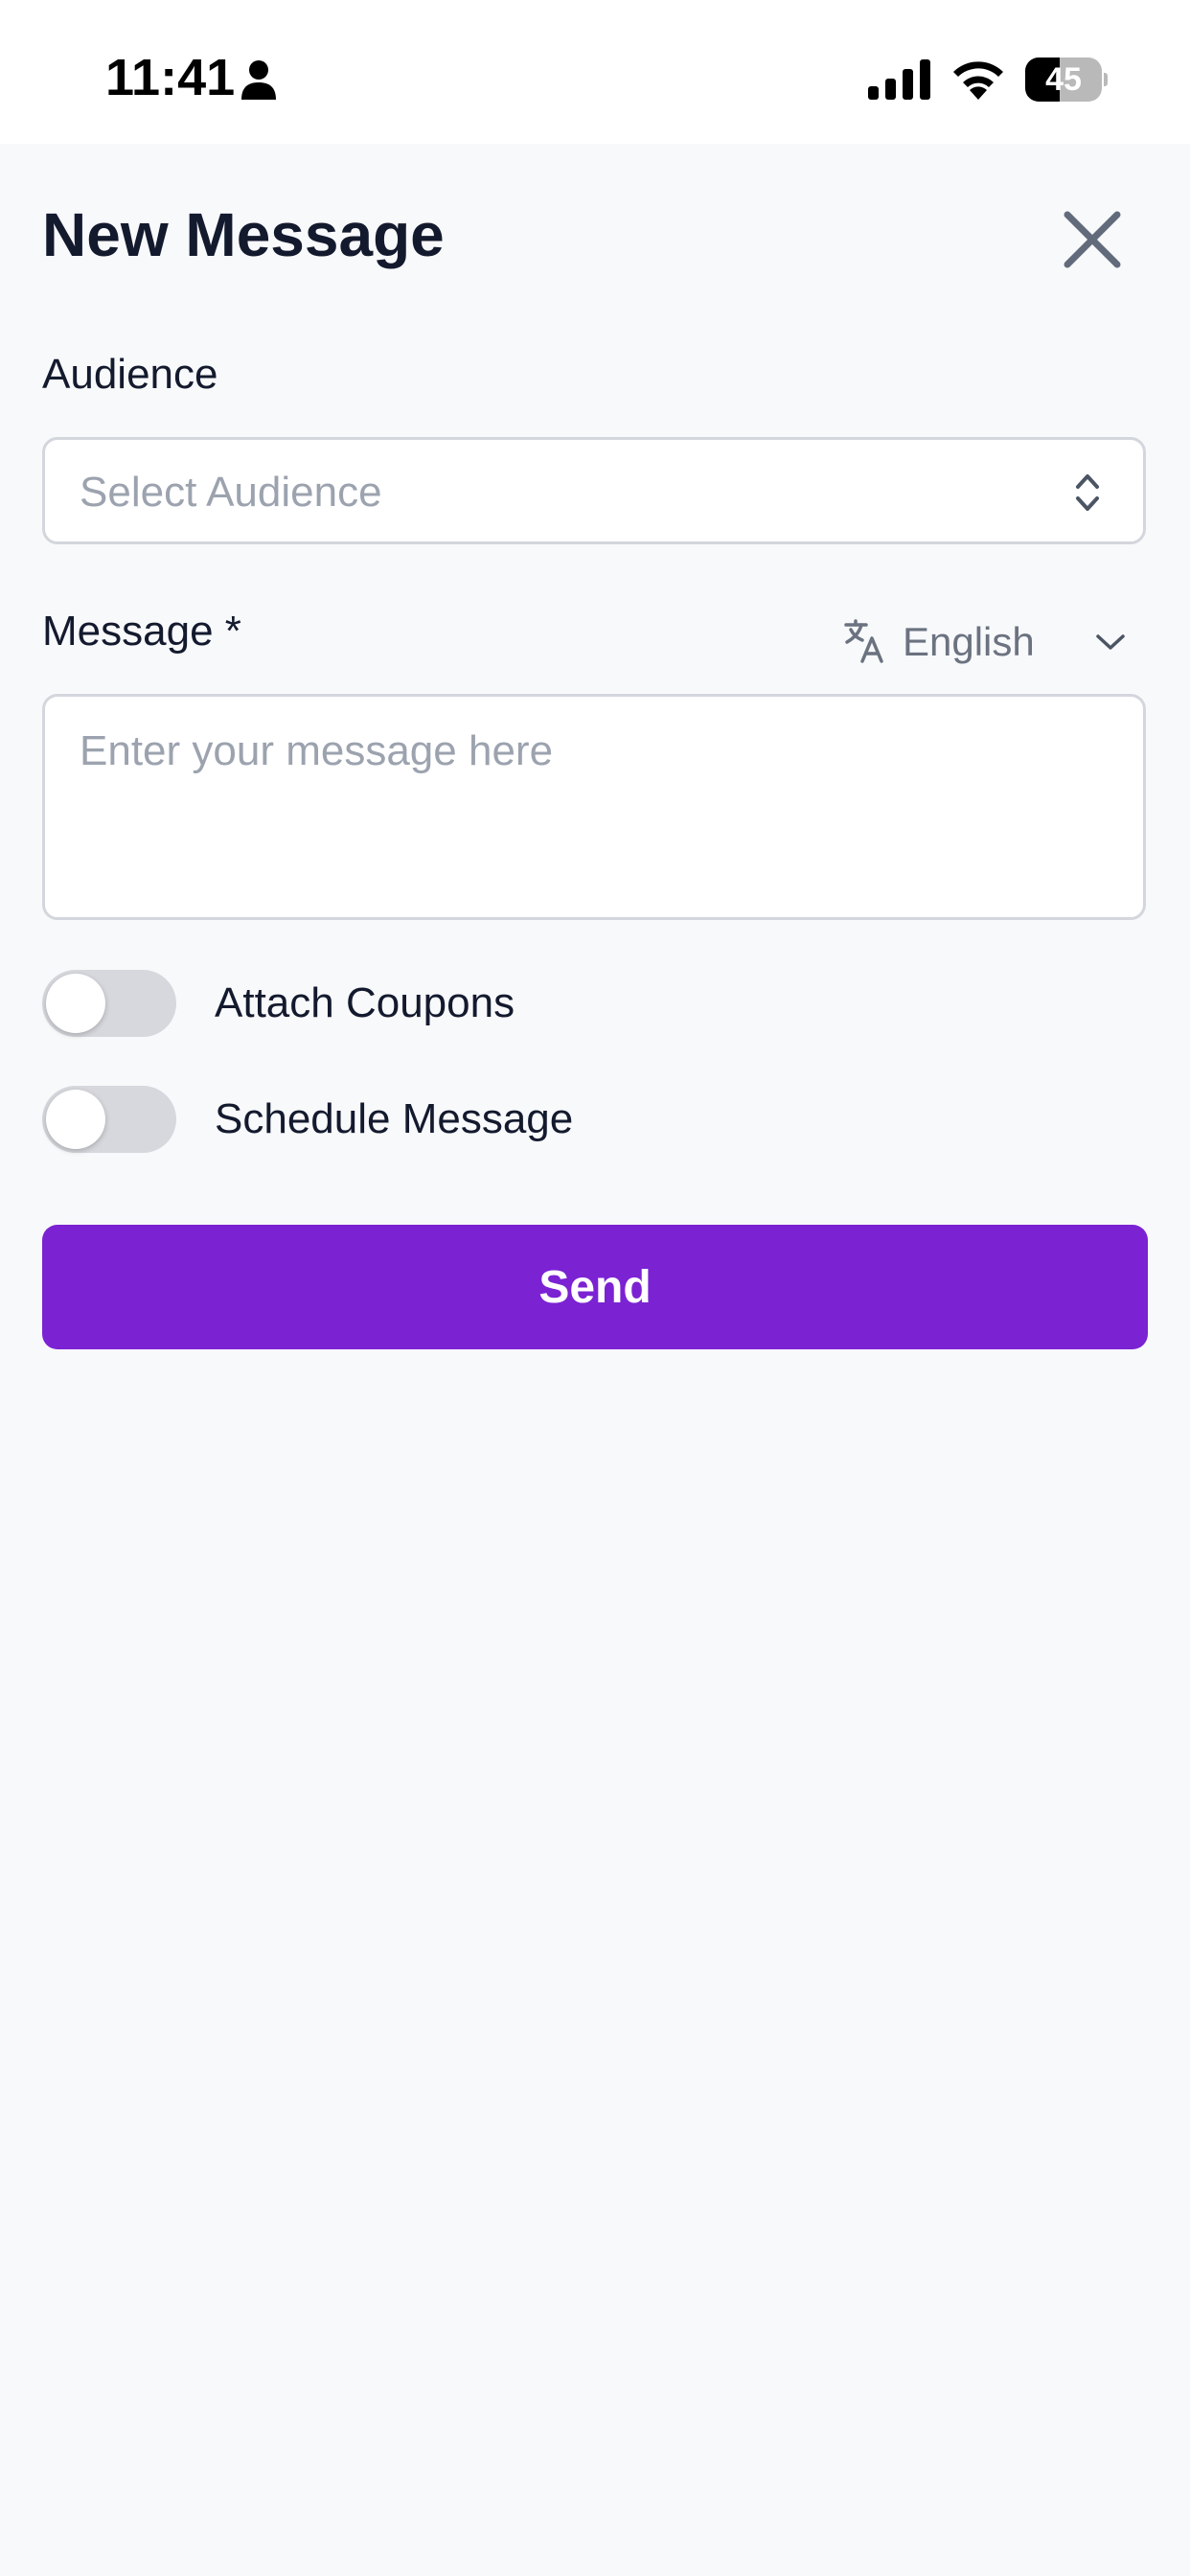 Image resolution: width=1190 pixels, height=2576 pixels. What do you see at coordinates (395, 1118) in the screenshot?
I see `schedule-message-label: Schedule Message` at bounding box center [395, 1118].